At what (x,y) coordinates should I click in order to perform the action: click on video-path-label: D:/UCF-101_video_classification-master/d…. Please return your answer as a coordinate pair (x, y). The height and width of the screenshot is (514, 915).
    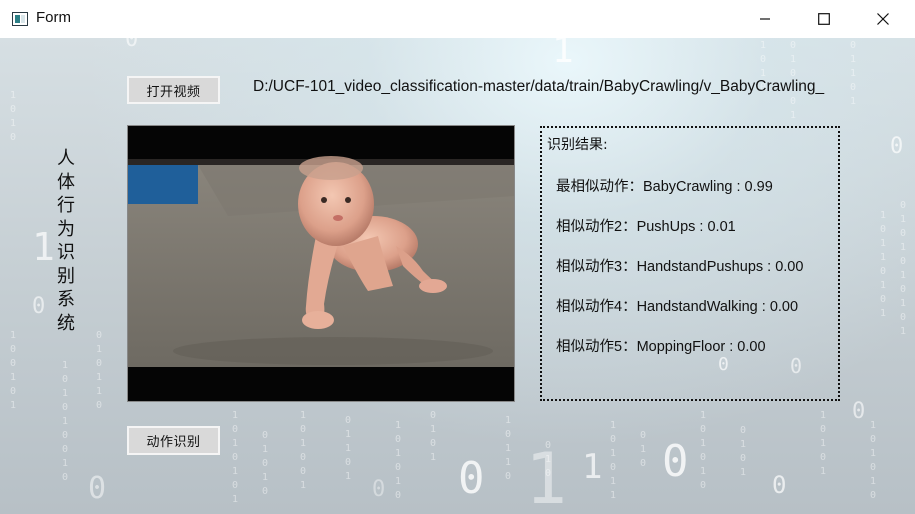
    Looking at the image, I should click on (539, 86).